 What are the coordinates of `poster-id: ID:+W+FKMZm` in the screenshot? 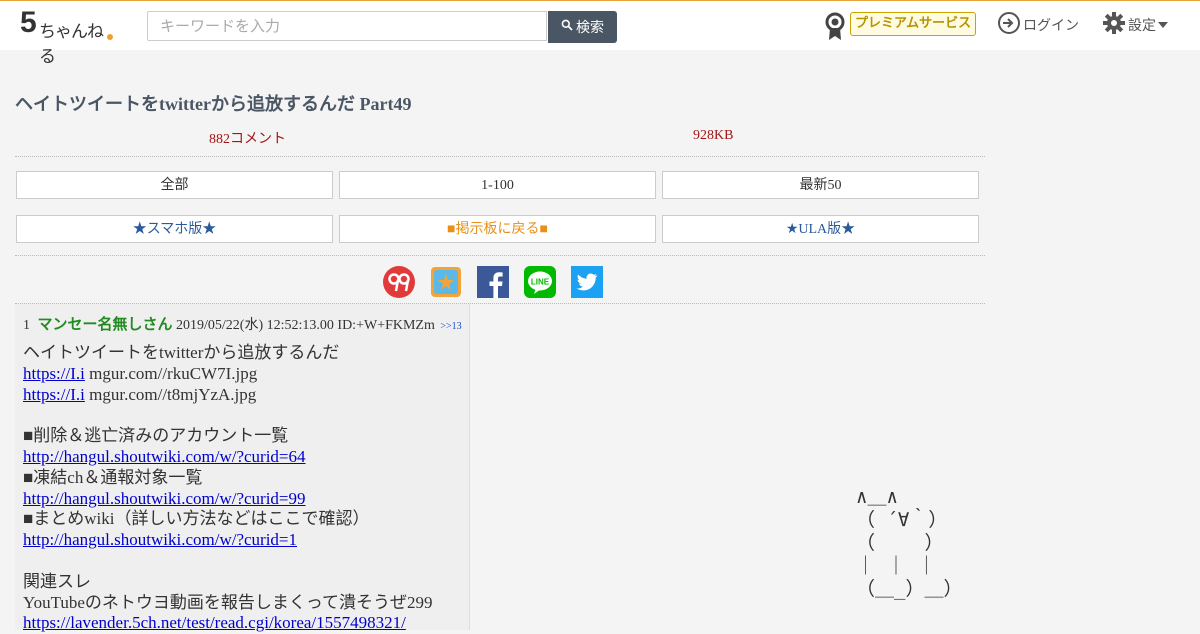 It's located at (385, 325).